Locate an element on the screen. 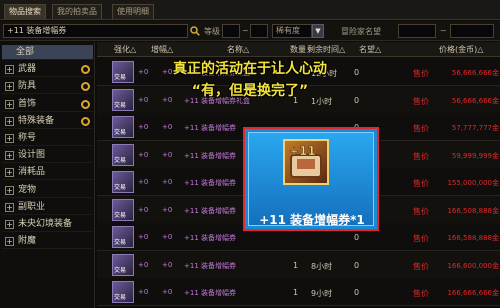  svg-text: +11 is located at coordinates (302, 151).